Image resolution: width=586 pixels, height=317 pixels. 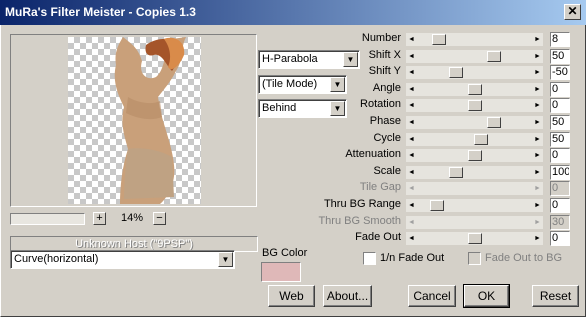 What do you see at coordinates (291, 296) in the screenshot?
I see `web-button: Web` at bounding box center [291, 296].